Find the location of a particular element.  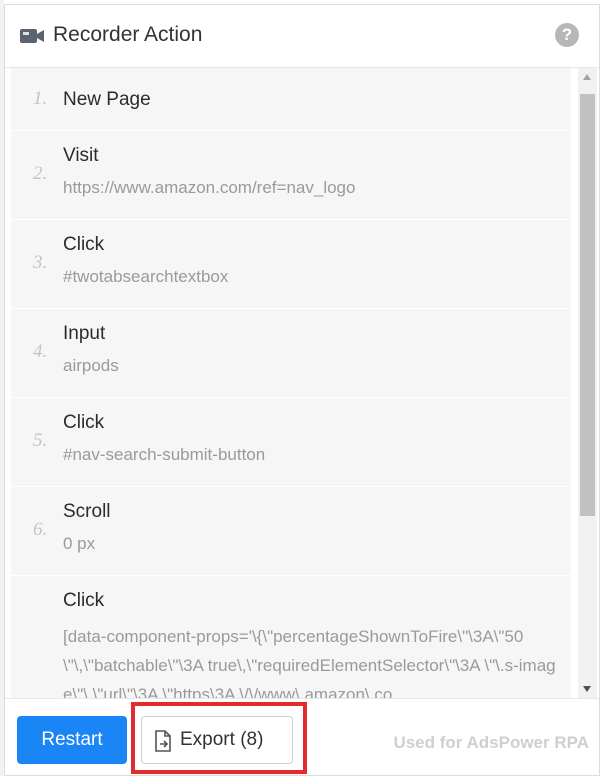

question-circle-icon: ? is located at coordinates (567, 35).